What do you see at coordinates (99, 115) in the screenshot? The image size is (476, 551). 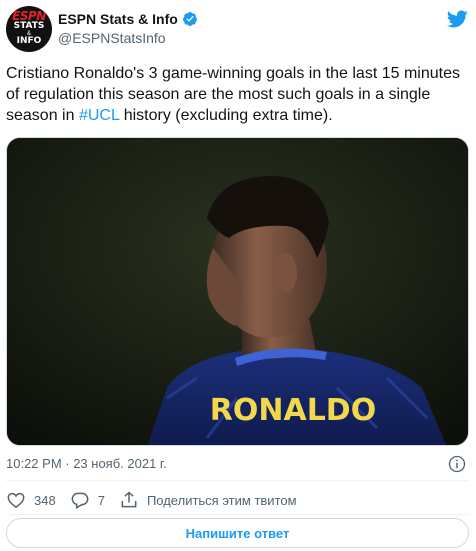 I see `hashtag-link: #UCL` at bounding box center [99, 115].